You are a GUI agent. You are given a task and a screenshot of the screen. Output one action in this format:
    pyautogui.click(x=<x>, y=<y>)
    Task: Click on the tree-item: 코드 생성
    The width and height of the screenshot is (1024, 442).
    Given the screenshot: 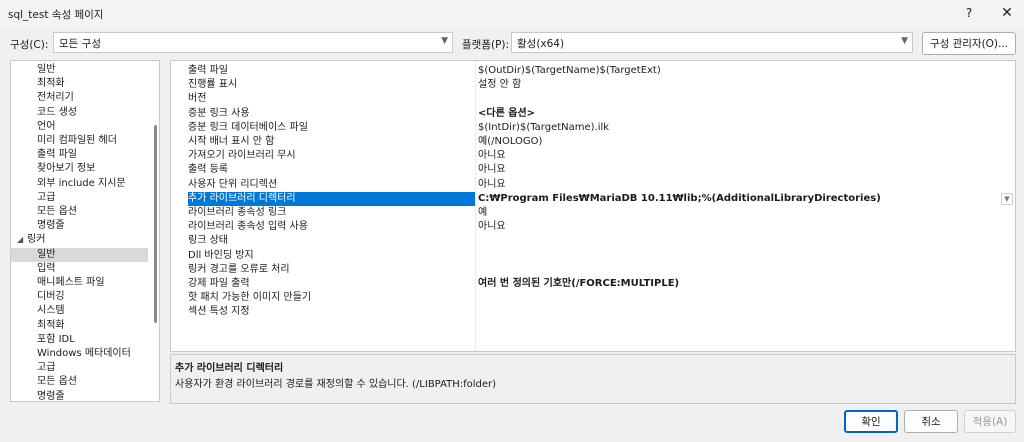 What is the action you would take?
    pyautogui.click(x=79, y=113)
    